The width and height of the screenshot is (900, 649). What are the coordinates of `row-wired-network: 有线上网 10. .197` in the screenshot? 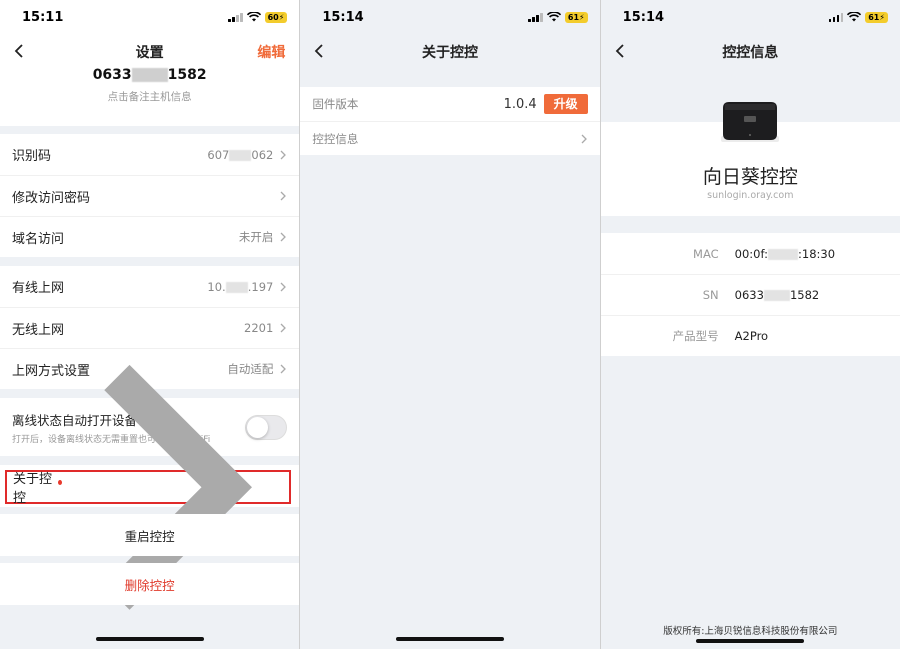 It's located at (150, 286).